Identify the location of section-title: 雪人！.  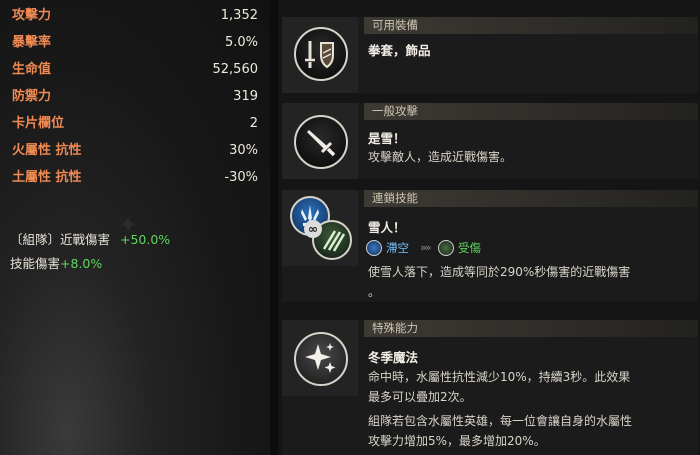
(387, 227).